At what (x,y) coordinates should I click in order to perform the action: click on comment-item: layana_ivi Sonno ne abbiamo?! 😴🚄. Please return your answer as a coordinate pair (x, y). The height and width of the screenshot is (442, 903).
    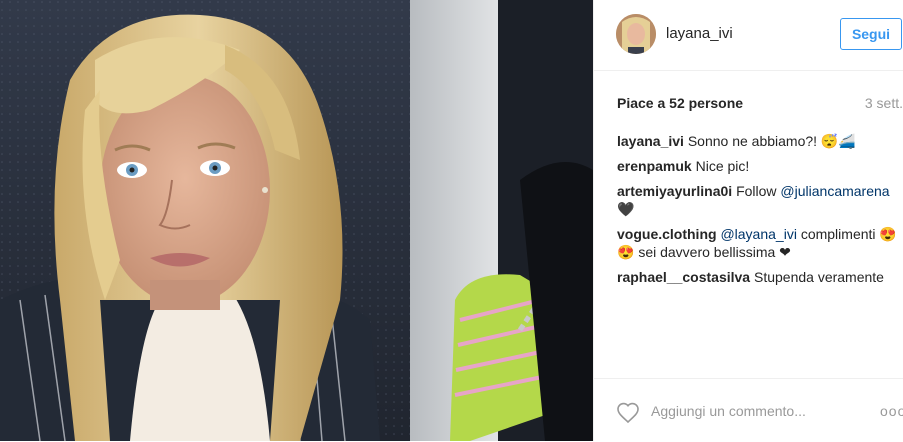
    Looking at the image, I should click on (759, 141).